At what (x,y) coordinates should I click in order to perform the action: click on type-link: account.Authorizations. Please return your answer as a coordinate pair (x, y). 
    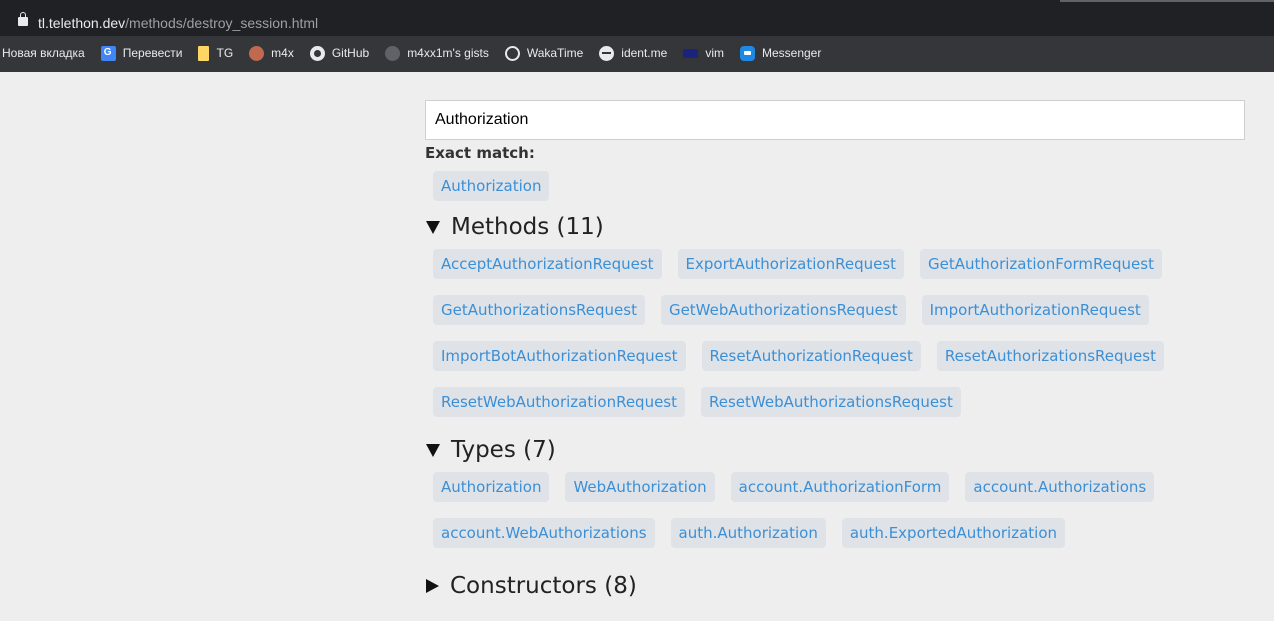
    Looking at the image, I should click on (1060, 487).